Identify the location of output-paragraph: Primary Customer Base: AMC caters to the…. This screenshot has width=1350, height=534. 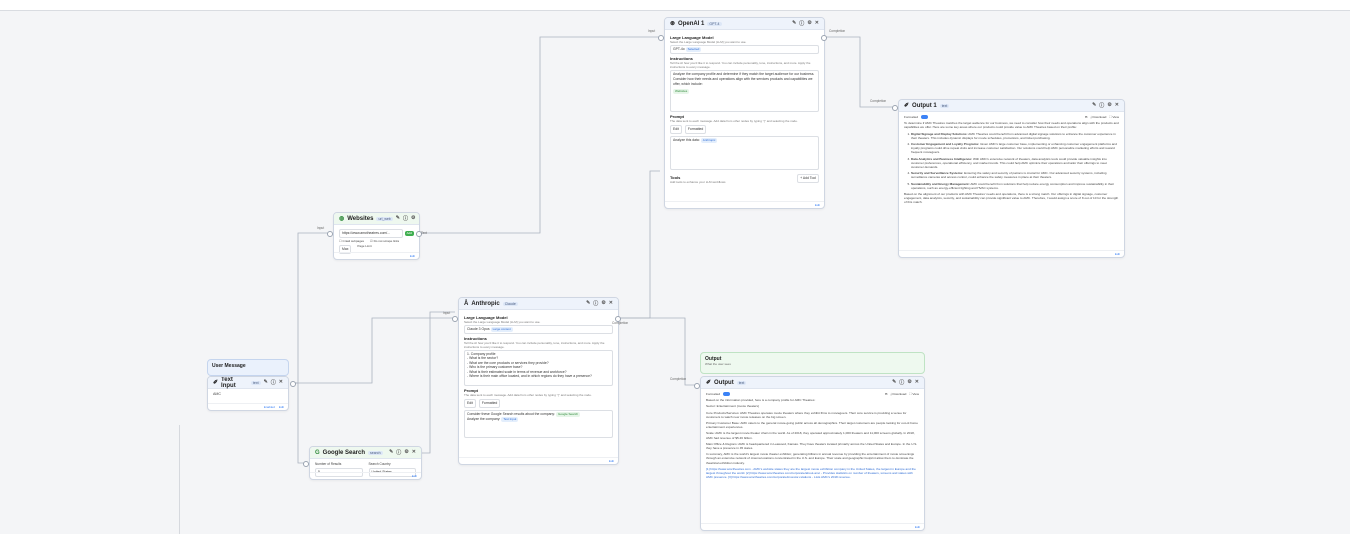
(812, 425).